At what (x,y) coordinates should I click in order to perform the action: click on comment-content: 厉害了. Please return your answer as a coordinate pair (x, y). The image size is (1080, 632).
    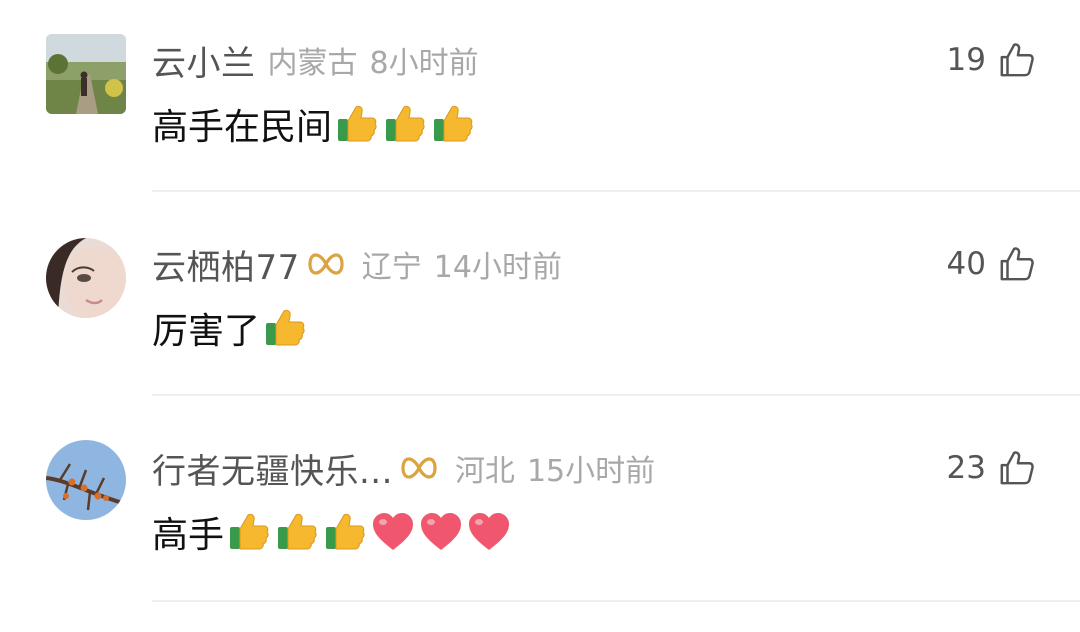
    Looking at the image, I should click on (230, 328).